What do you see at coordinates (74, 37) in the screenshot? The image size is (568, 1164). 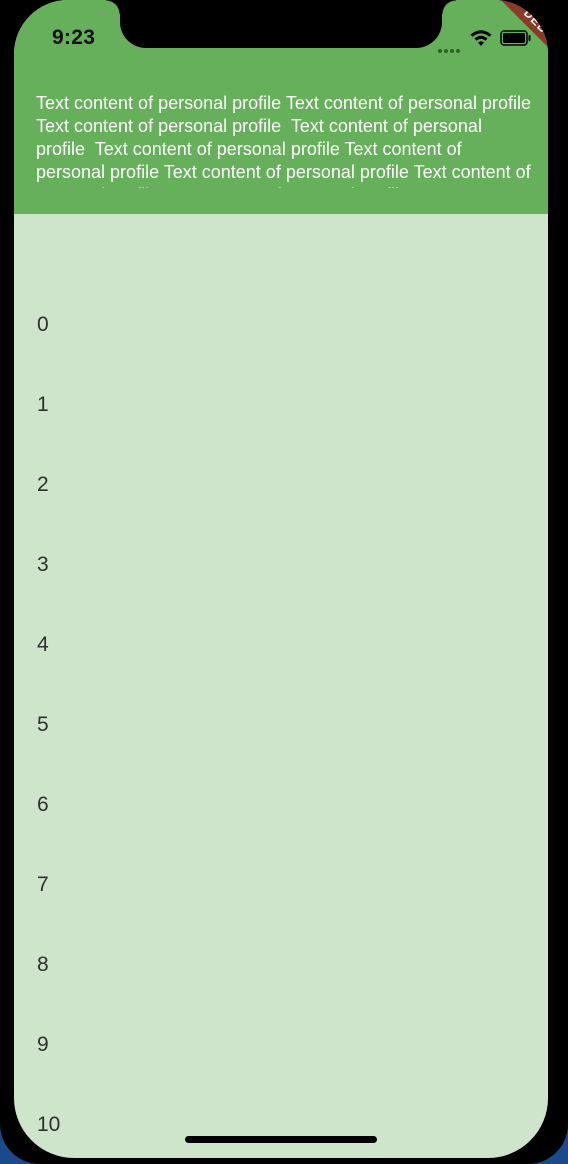 I see `status-time: 9:23` at bounding box center [74, 37].